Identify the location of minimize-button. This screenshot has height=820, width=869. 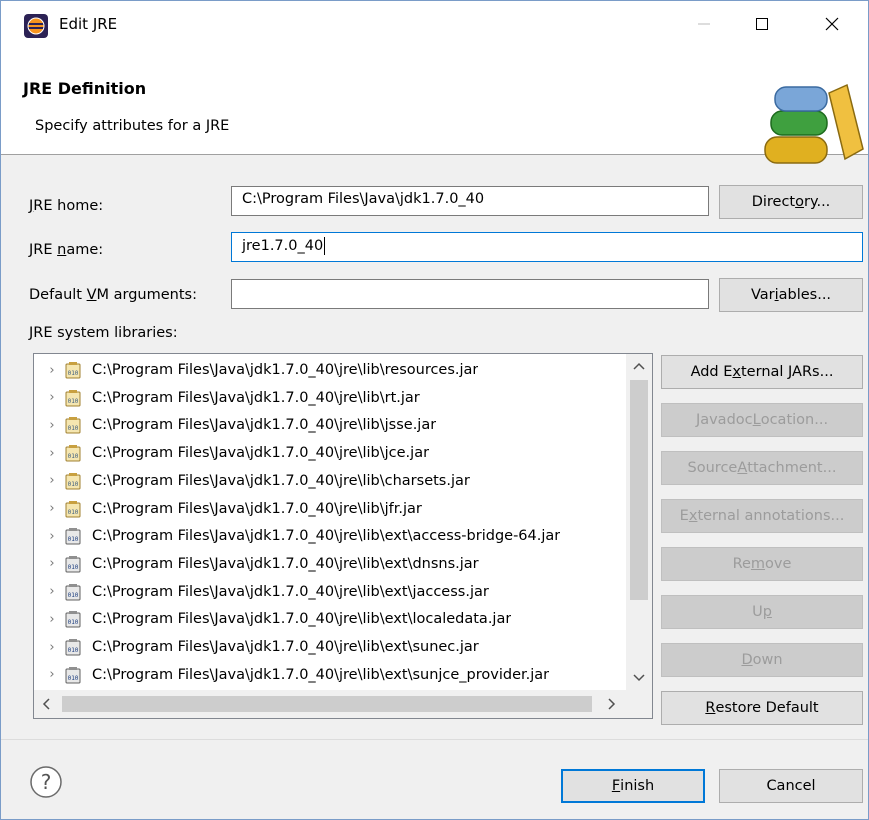
(704, 24).